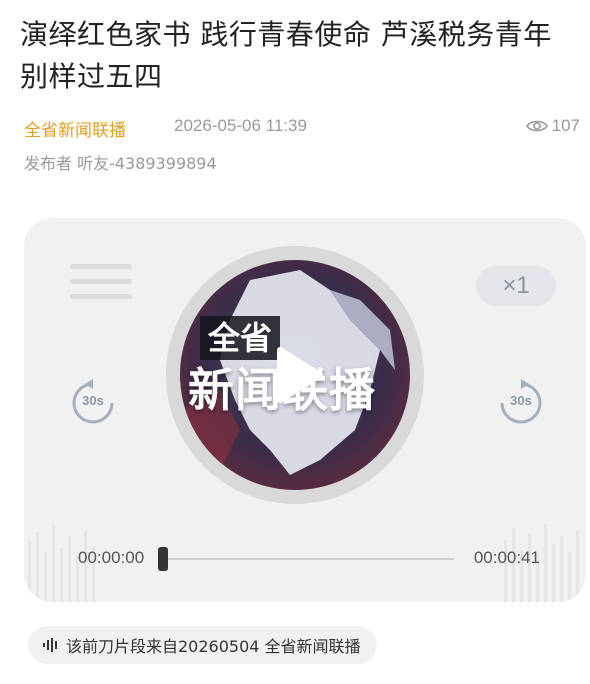 The image size is (590, 684). What do you see at coordinates (163, 559) in the screenshot?
I see `progress-handle` at bounding box center [163, 559].